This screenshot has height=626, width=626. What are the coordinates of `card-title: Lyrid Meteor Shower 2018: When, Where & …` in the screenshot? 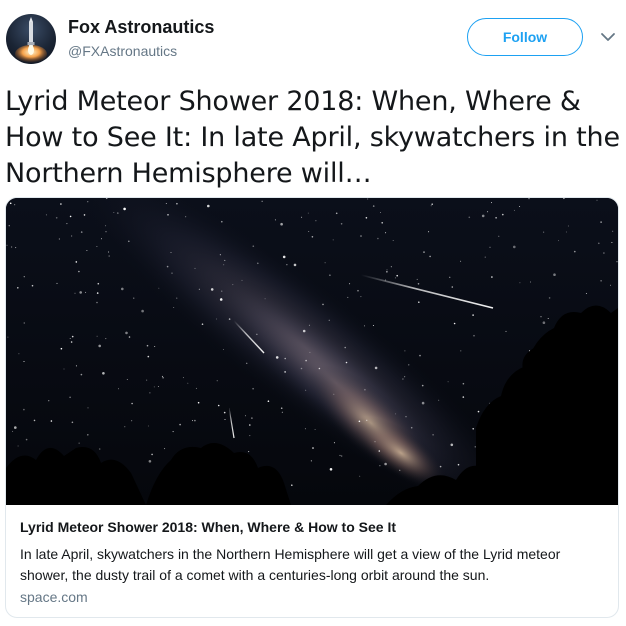 It's located at (208, 527).